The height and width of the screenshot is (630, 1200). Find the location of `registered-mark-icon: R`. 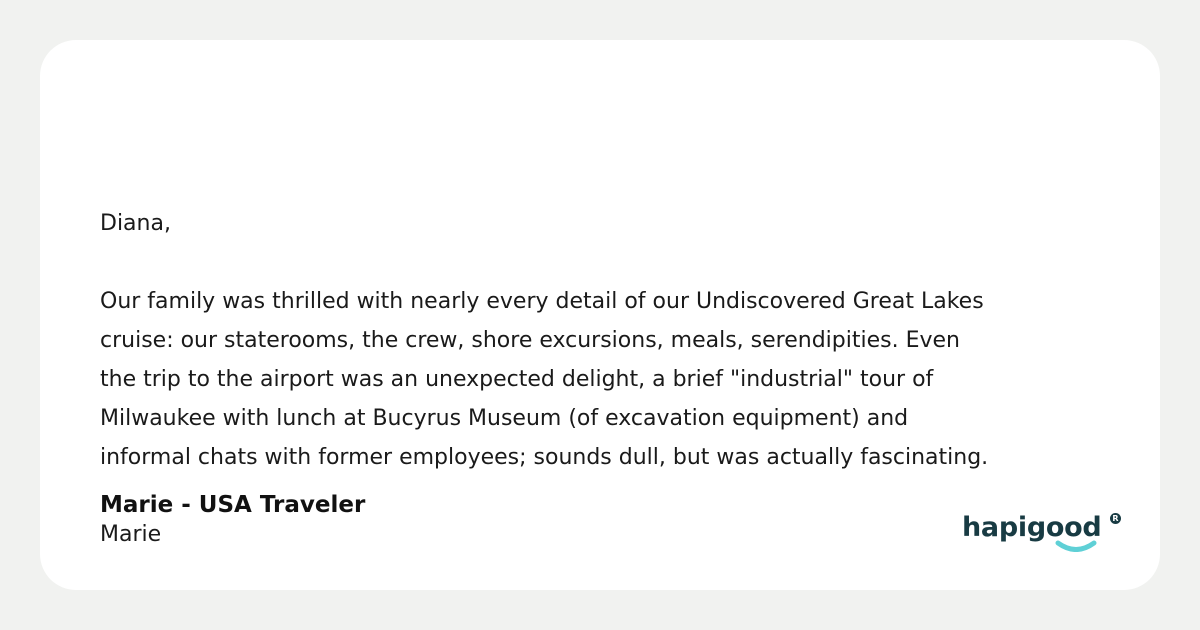

registered-mark-icon: R is located at coordinates (1115, 518).